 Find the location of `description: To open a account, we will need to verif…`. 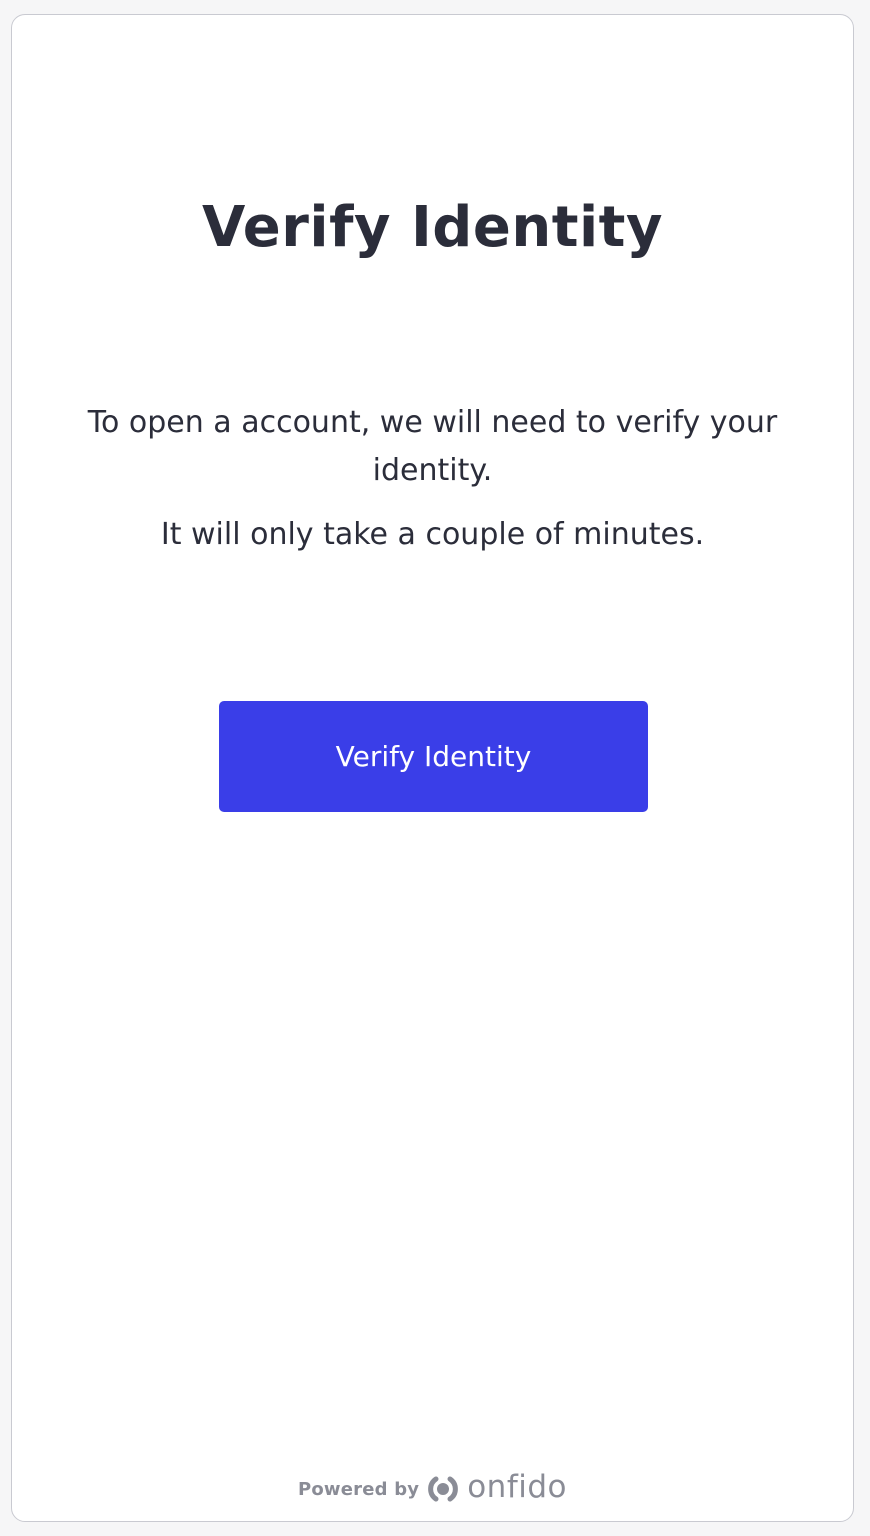

description: To open a account, we will need to verif… is located at coordinates (432, 479).